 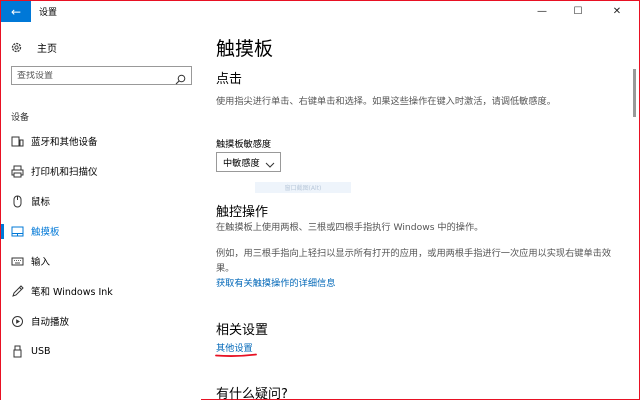 What do you see at coordinates (17, 141) in the screenshot?
I see `bluetooth-devices-icon` at bounding box center [17, 141].